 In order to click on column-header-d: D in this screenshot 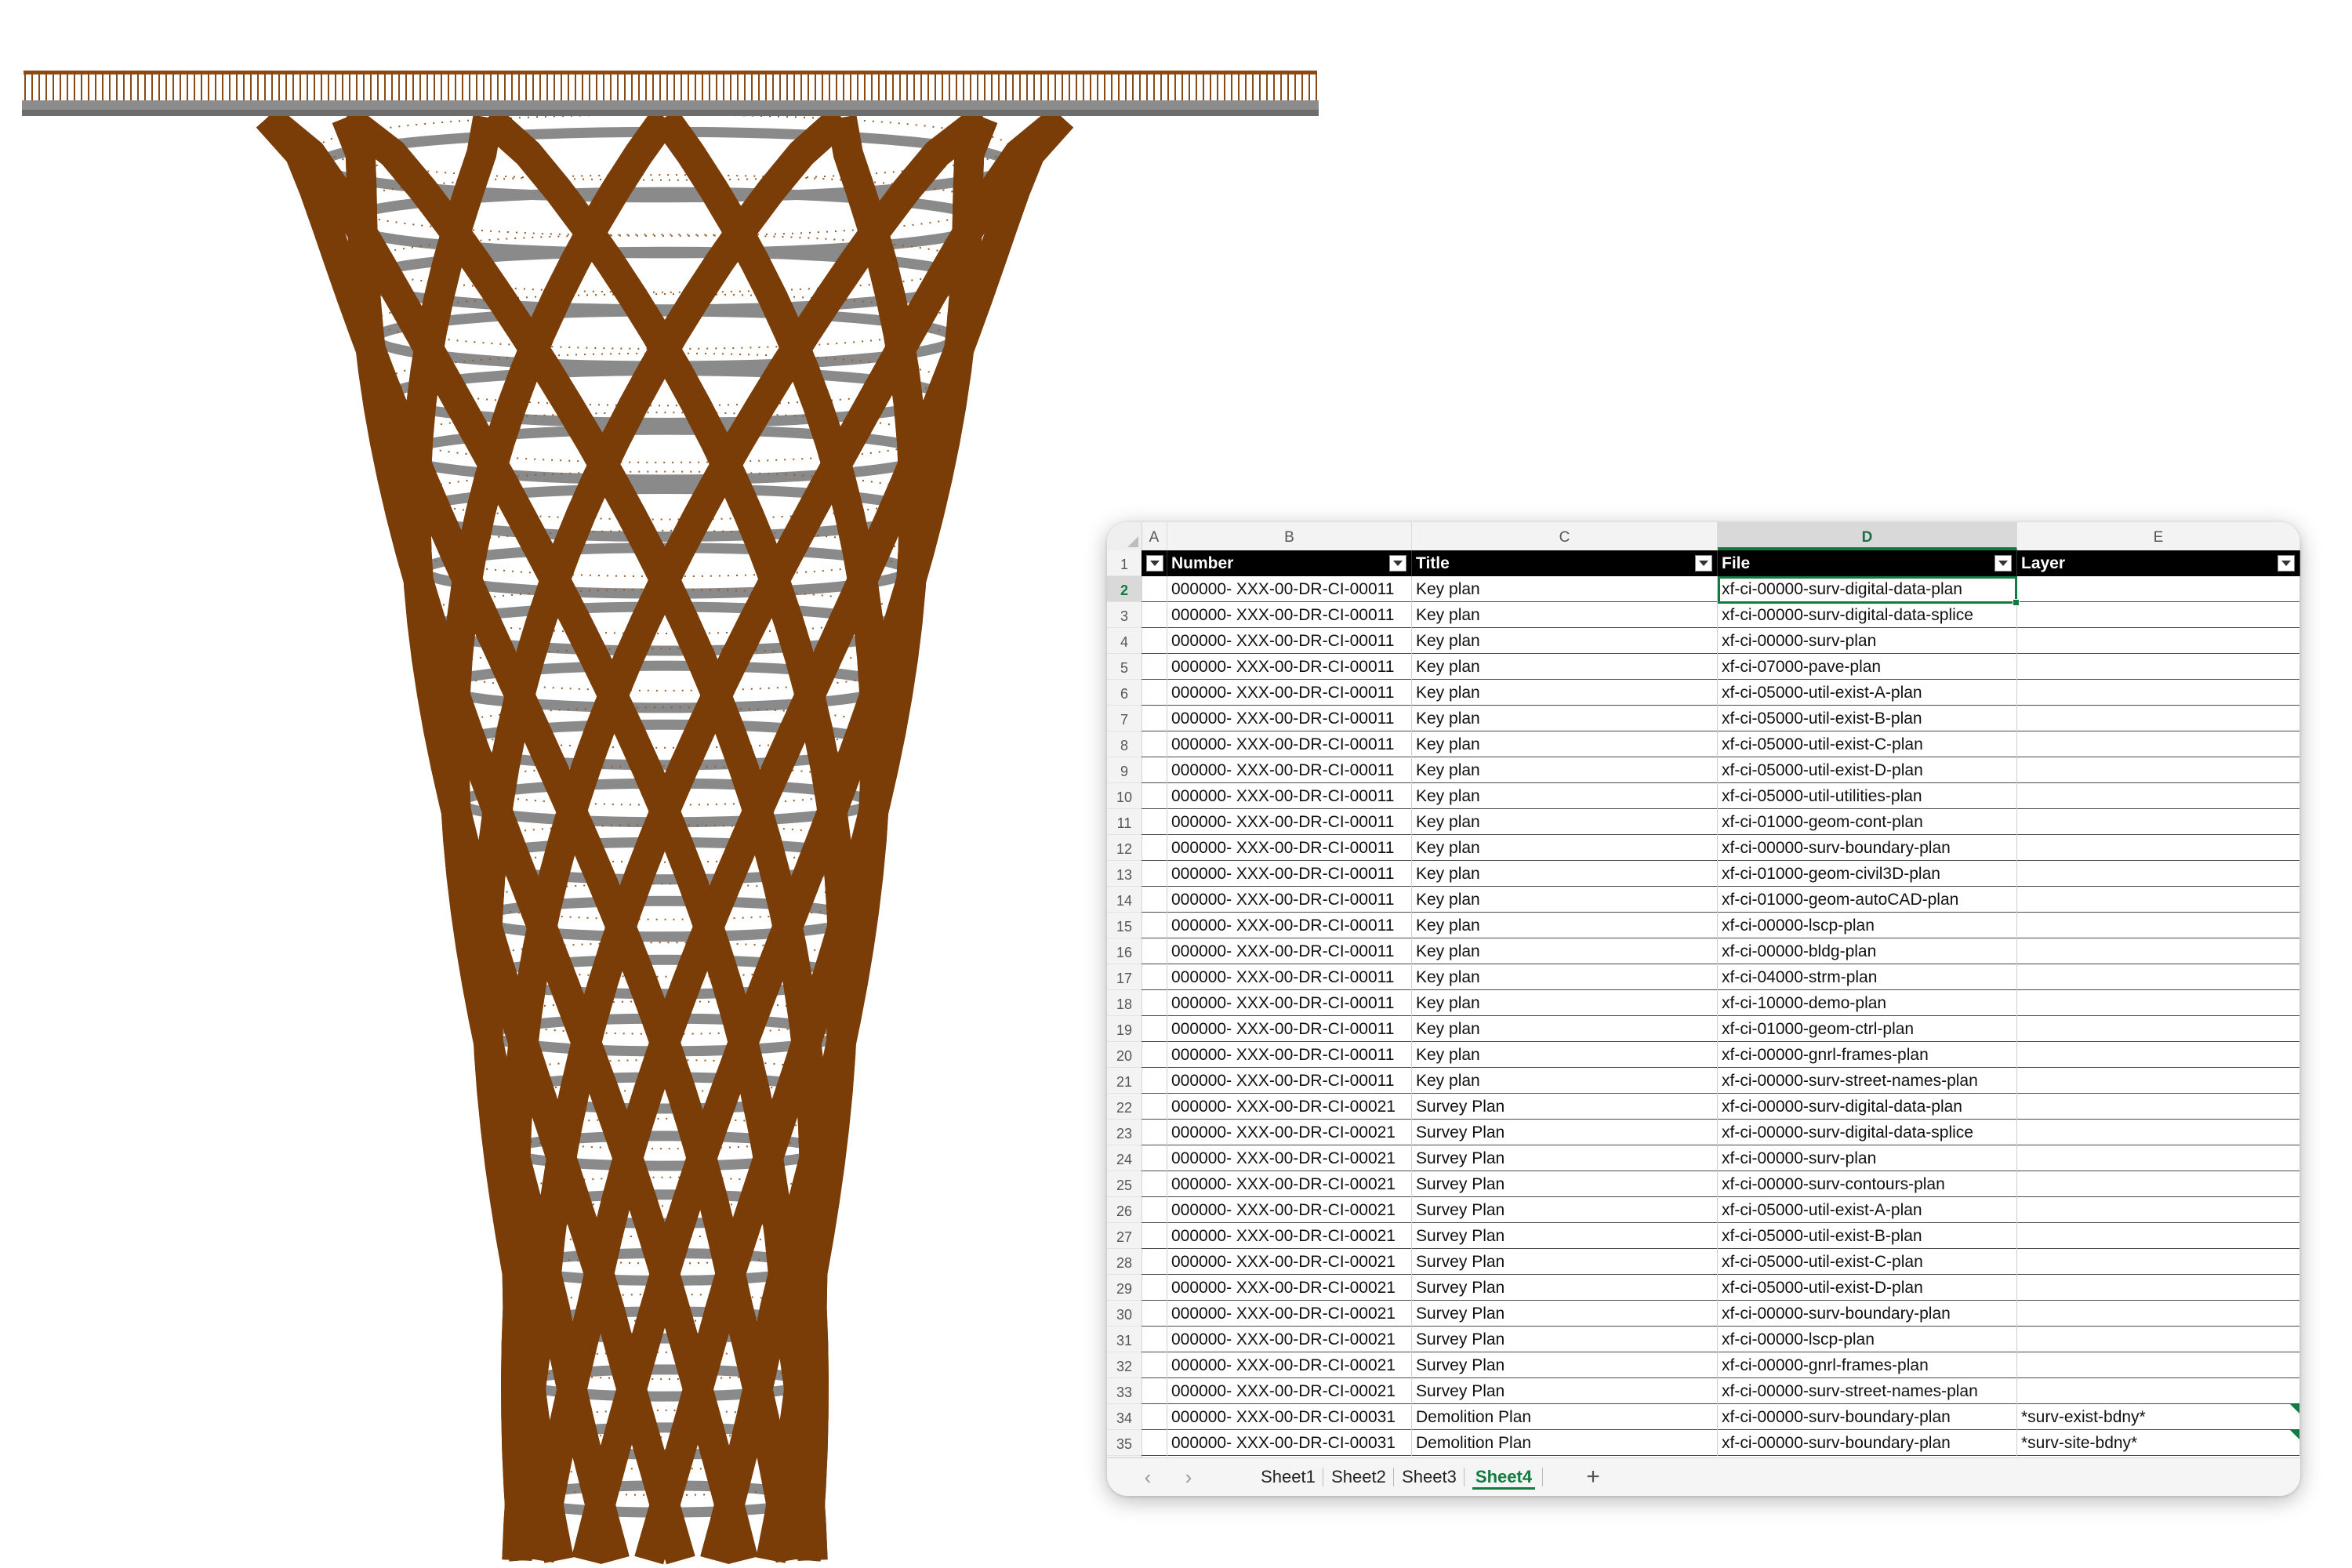, I will do `click(1868, 536)`.